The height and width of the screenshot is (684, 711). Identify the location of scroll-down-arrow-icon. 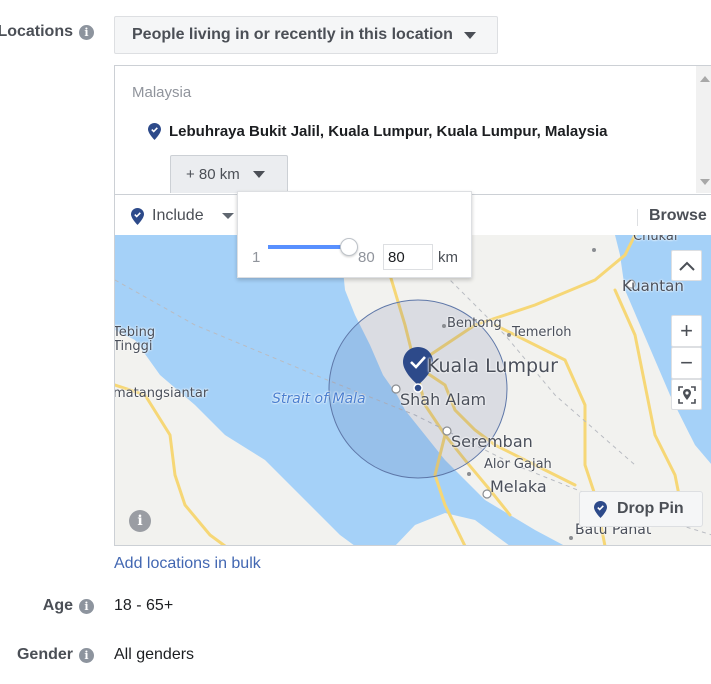
(705, 182).